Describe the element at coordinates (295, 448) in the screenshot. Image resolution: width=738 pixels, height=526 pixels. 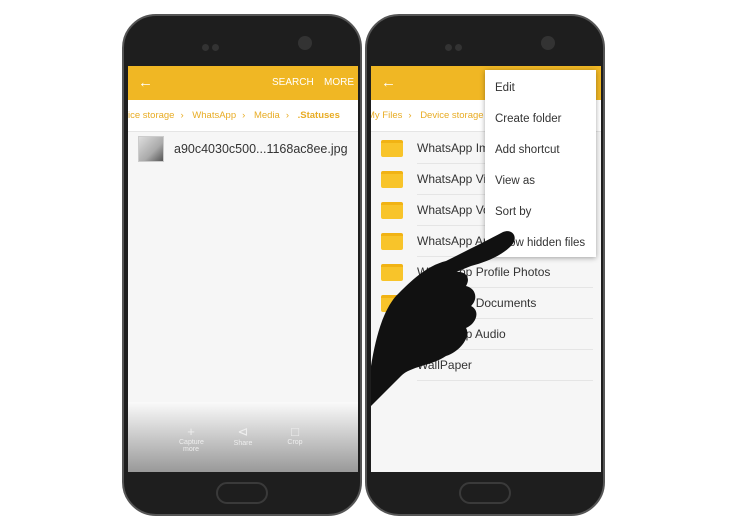
I see `crop-button: □ Crop` at that location.